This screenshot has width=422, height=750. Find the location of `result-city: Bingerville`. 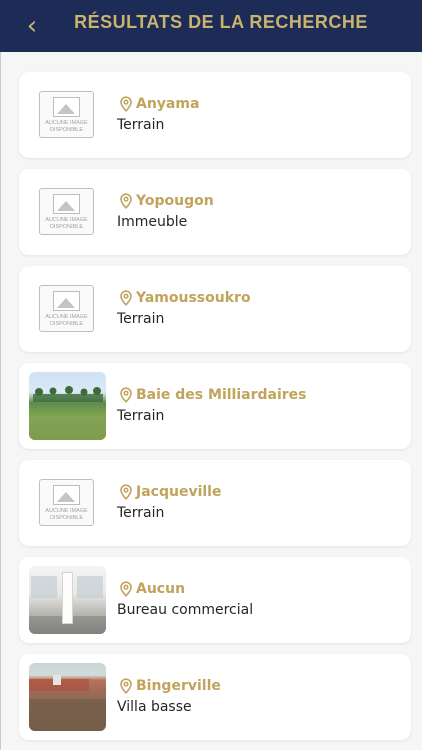

result-city: Bingerville is located at coordinates (178, 686).